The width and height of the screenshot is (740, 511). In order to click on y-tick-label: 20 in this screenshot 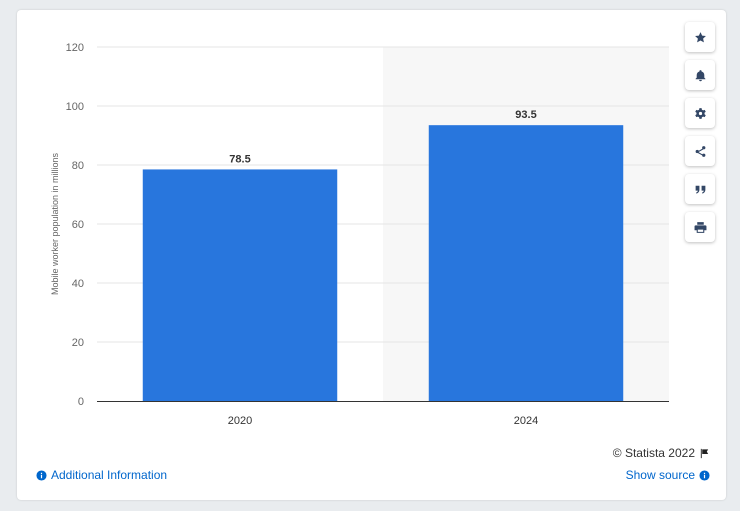, I will do `click(78, 343)`.